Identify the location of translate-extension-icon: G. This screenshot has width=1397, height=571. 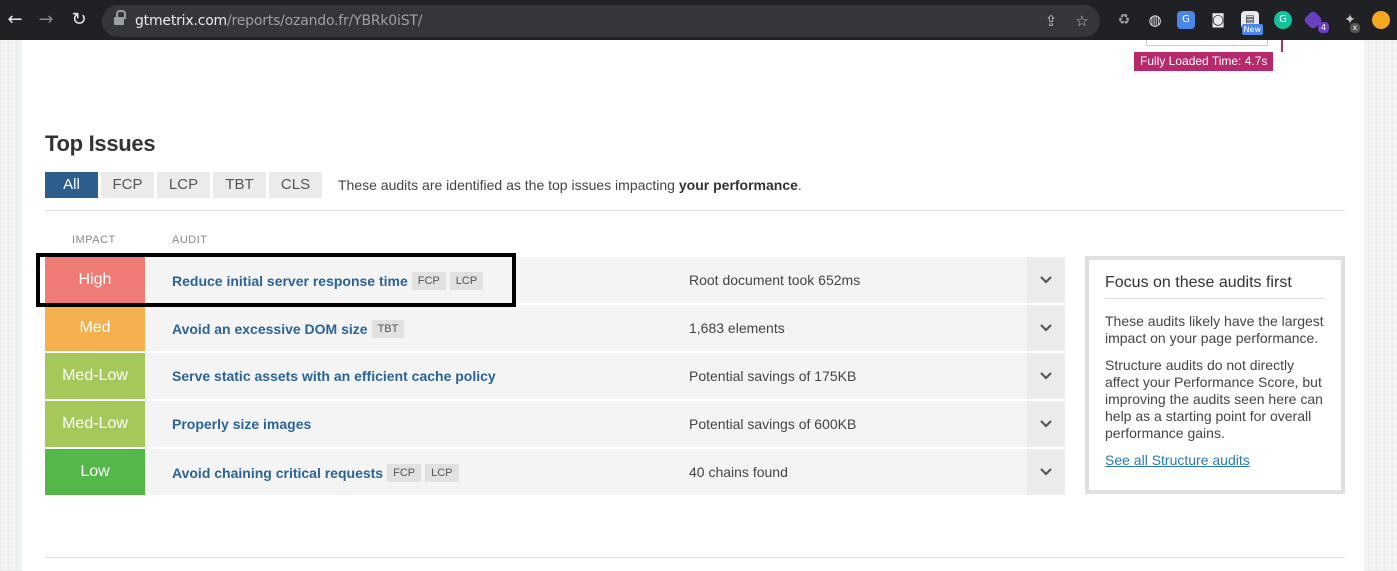
(1186, 20).